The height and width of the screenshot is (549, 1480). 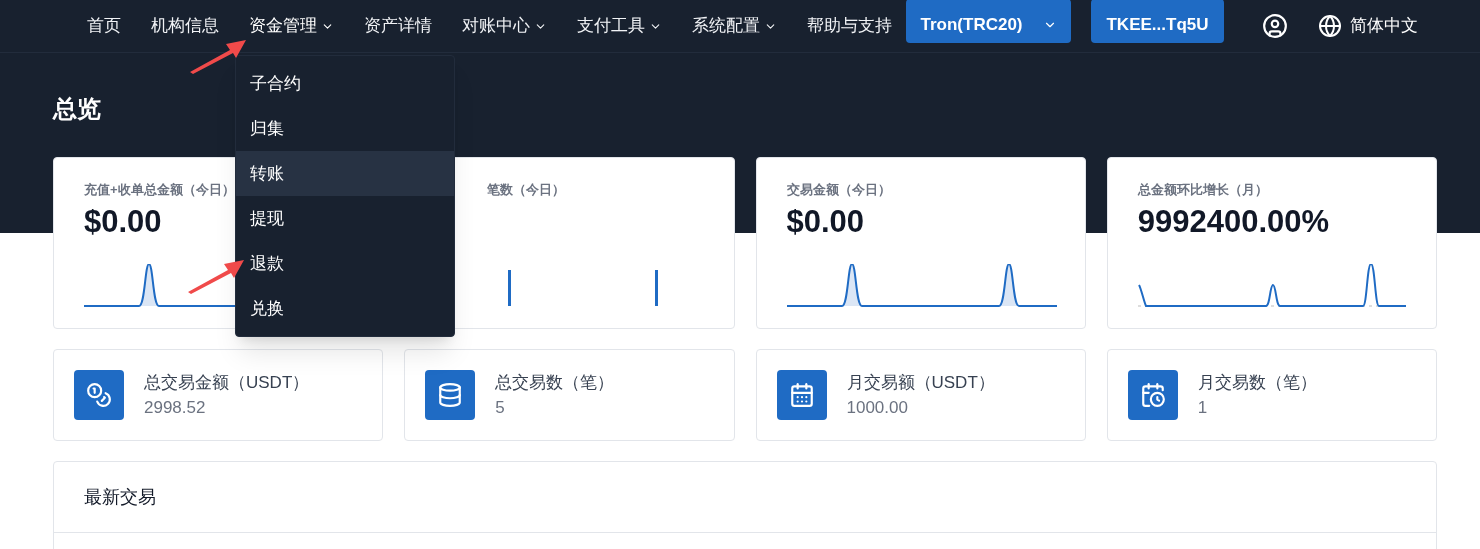 What do you see at coordinates (801, 395) in the screenshot?
I see `calendar-icon` at bounding box center [801, 395].